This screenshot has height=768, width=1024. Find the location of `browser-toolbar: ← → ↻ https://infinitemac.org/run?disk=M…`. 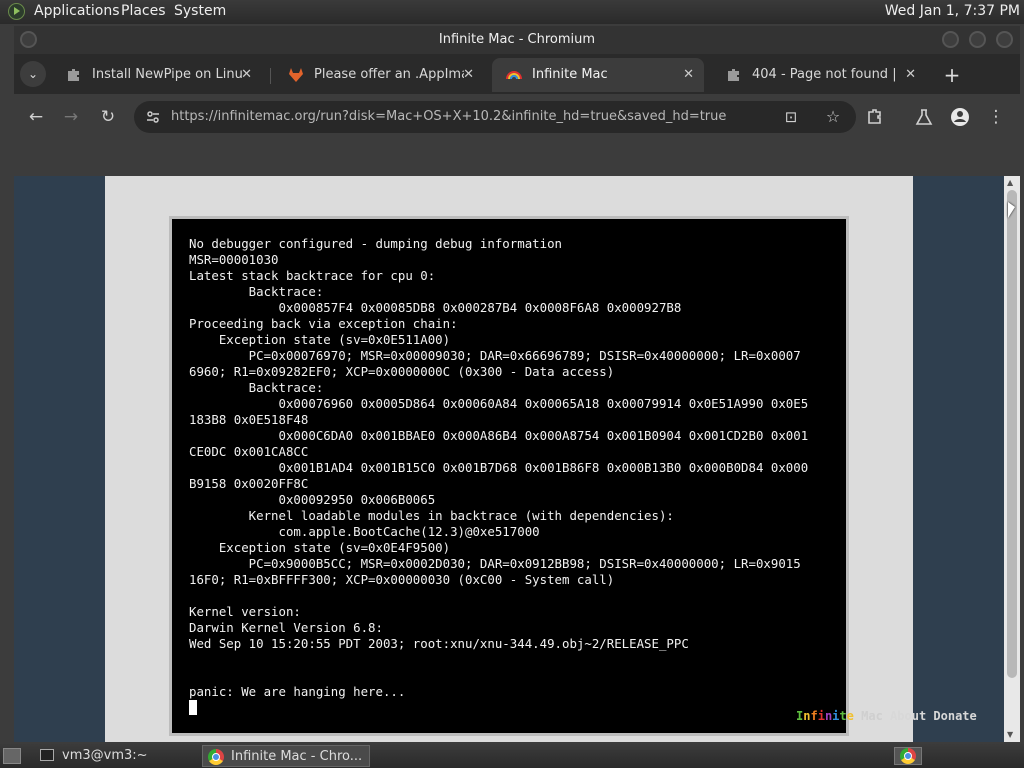

browser-toolbar: ← → ↻ https://infinitemac.org/run?disk=M… is located at coordinates (517, 117).